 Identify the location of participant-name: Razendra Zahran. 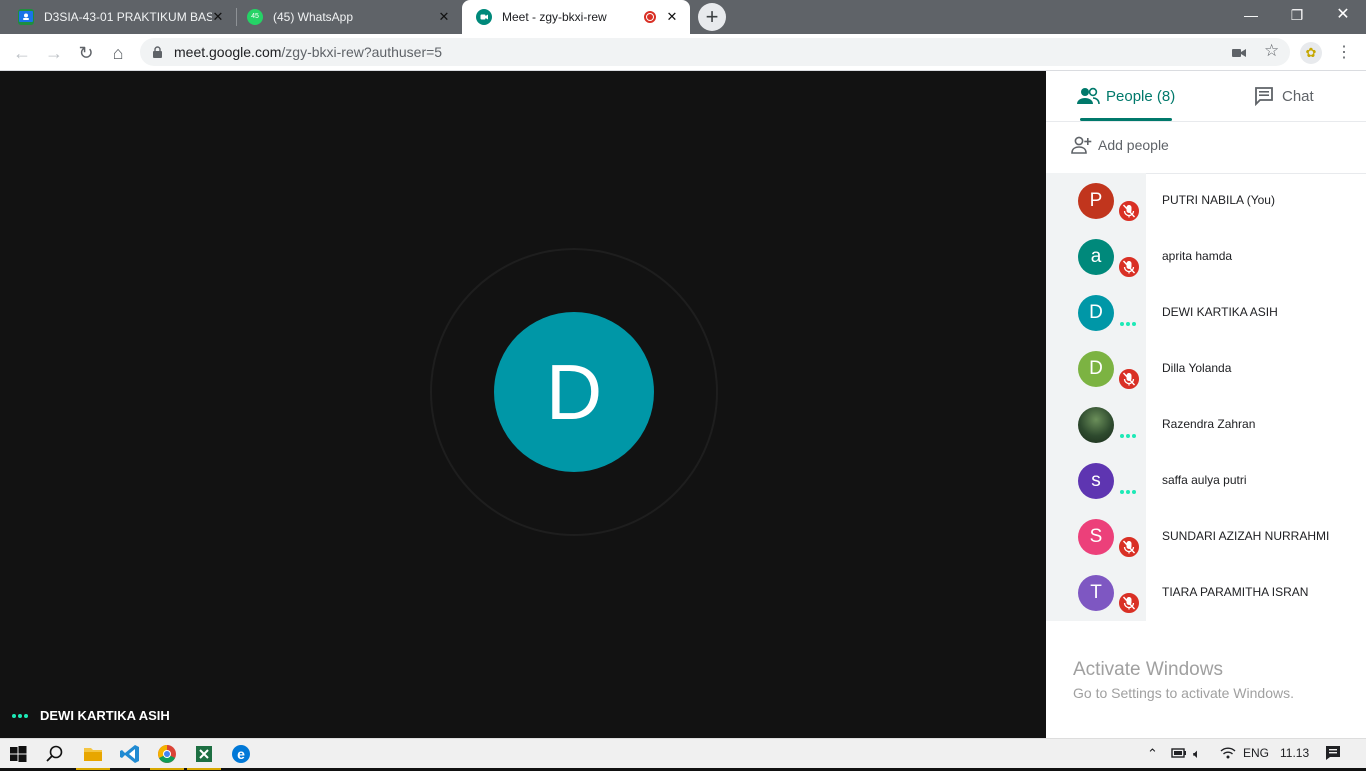
(1209, 424).